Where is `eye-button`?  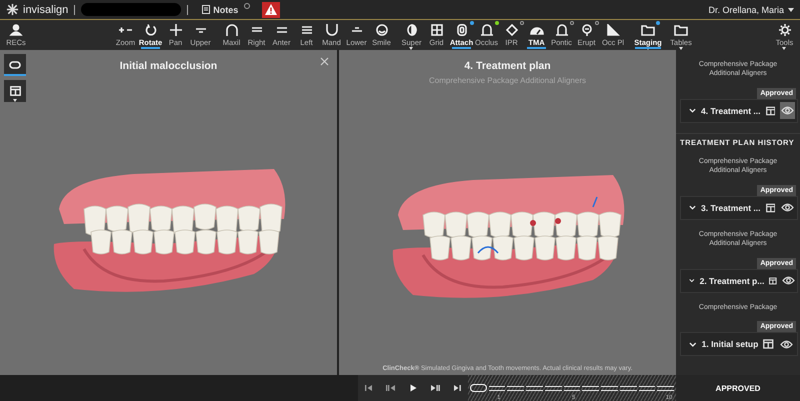
eye-button is located at coordinates (787, 111).